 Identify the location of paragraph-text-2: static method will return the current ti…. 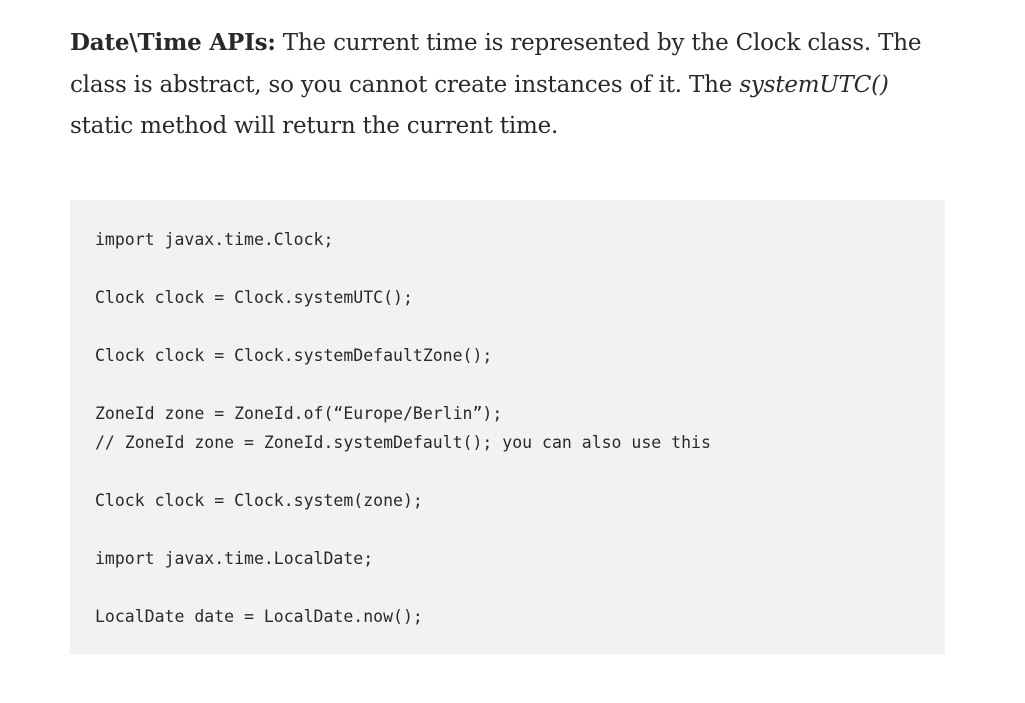
(314, 126).